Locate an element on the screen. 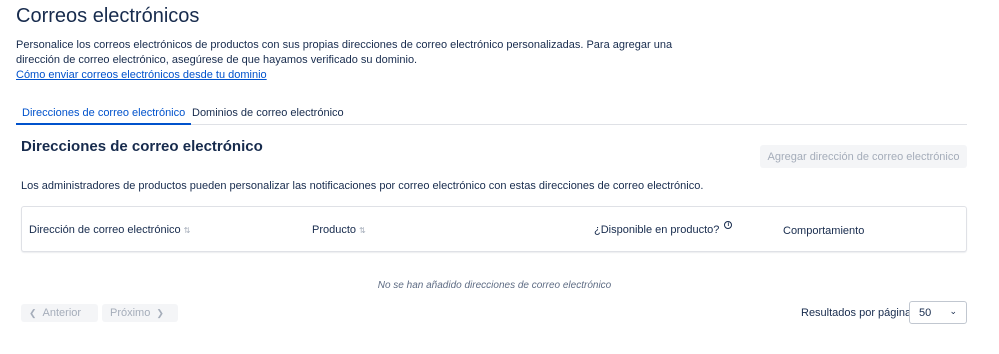 This screenshot has height=354, width=999. results-per-page-value: 50 is located at coordinates (925, 313).